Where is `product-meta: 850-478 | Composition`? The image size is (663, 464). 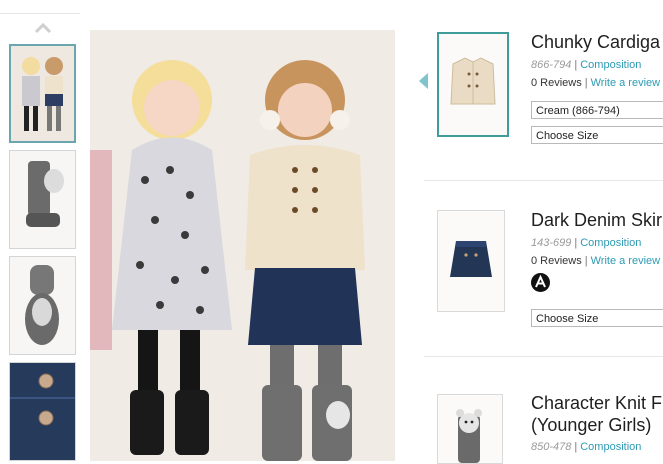
product-meta: 850-478 | Composition is located at coordinates (586, 447).